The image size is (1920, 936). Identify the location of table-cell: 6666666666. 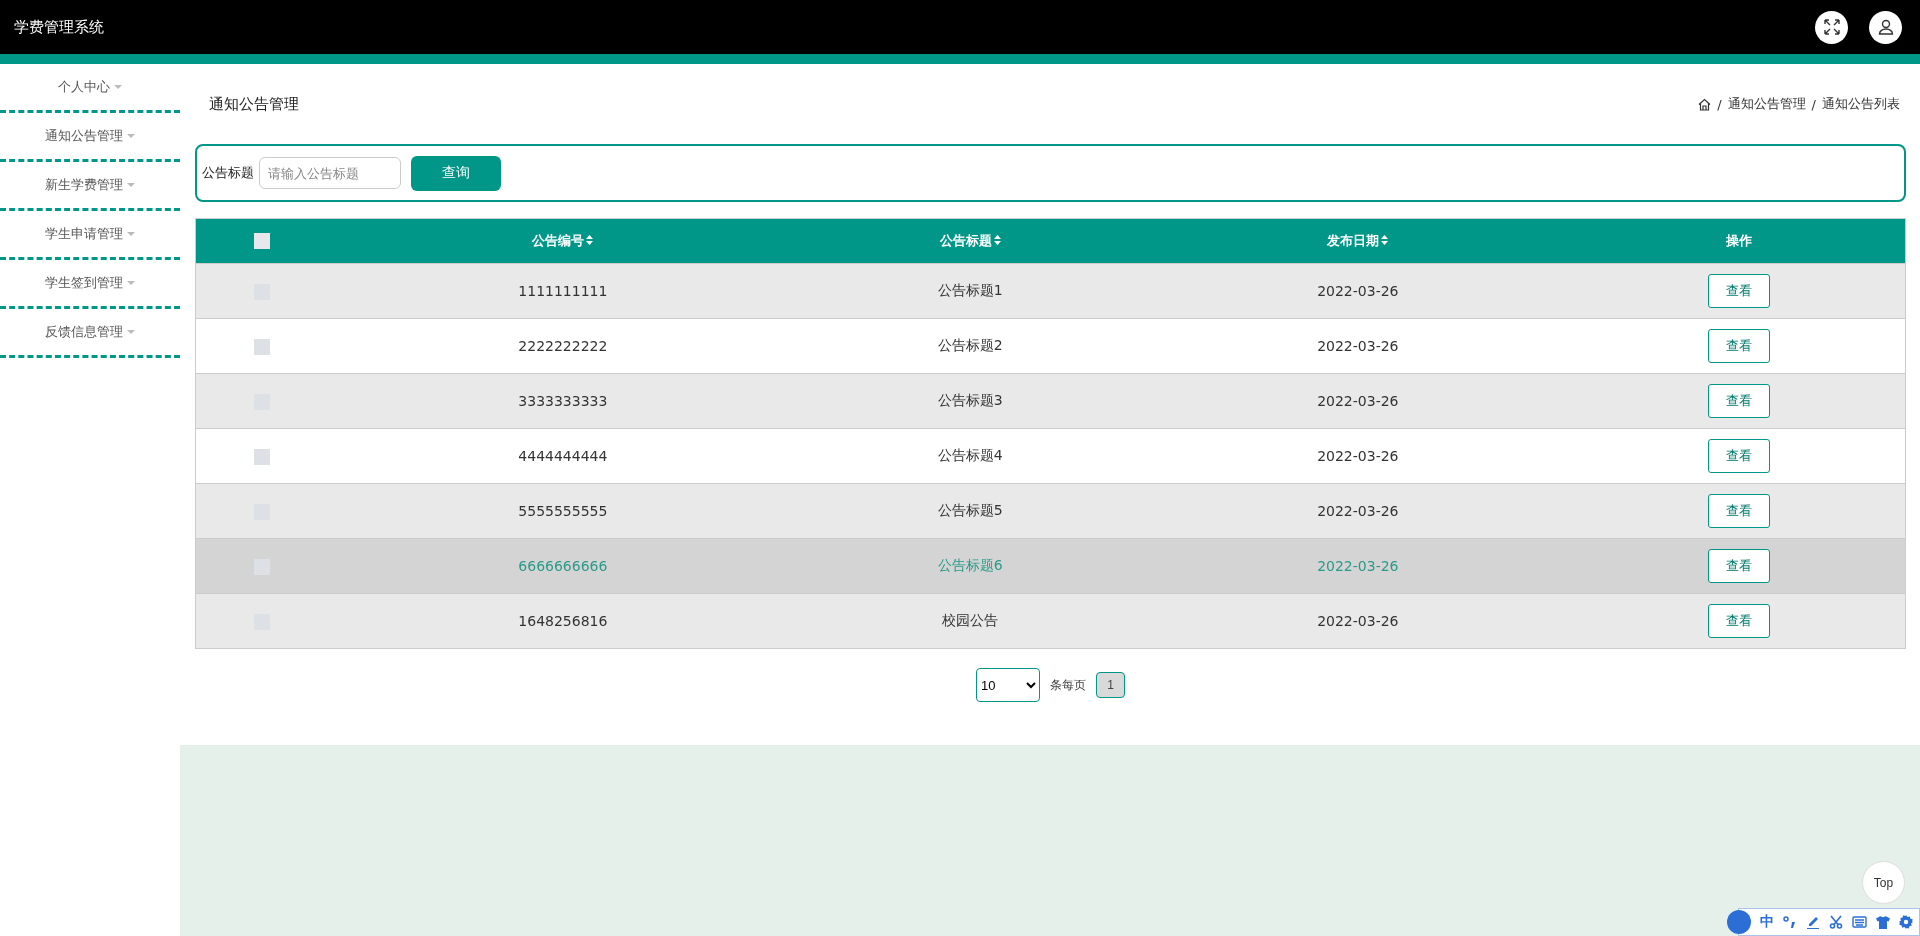
(563, 566).